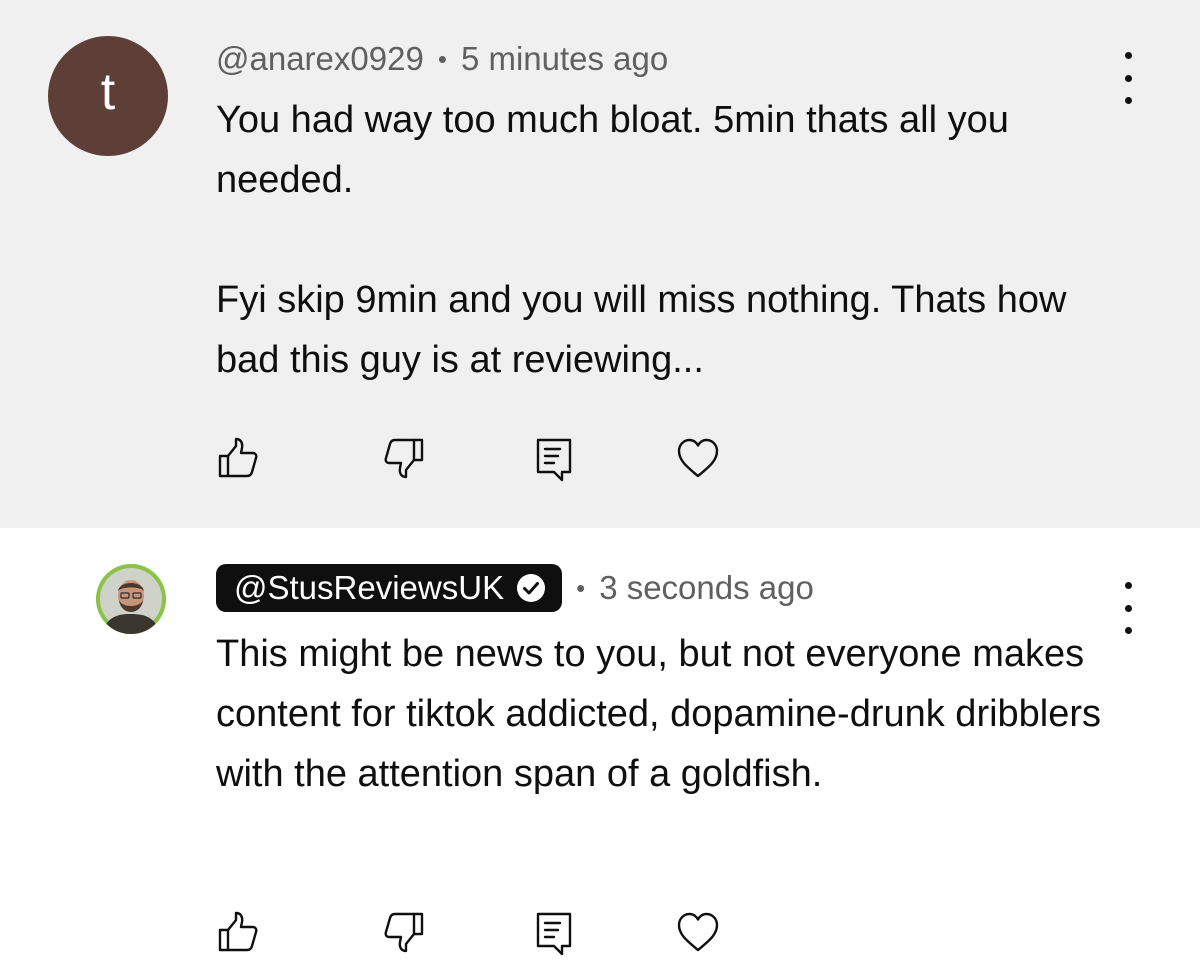  What do you see at coordinates (564, 58) in the screenshot?
I see `timestamp: 5 minutes ago` at bounding box center [564, 58].